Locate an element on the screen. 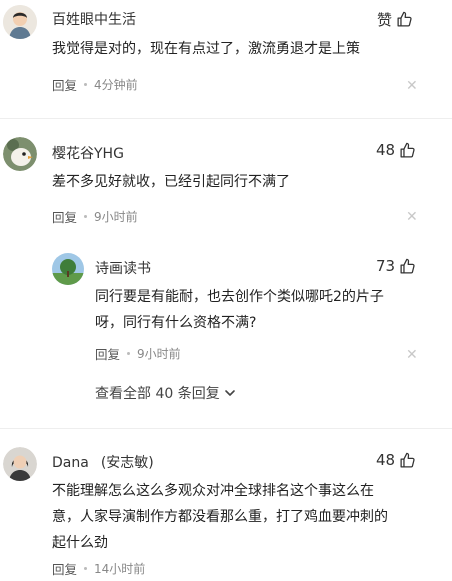 Image resolution: width=452 pixels, height=581 pixels. reply-username: 诗画读书 is located at coordinates (123, 268).